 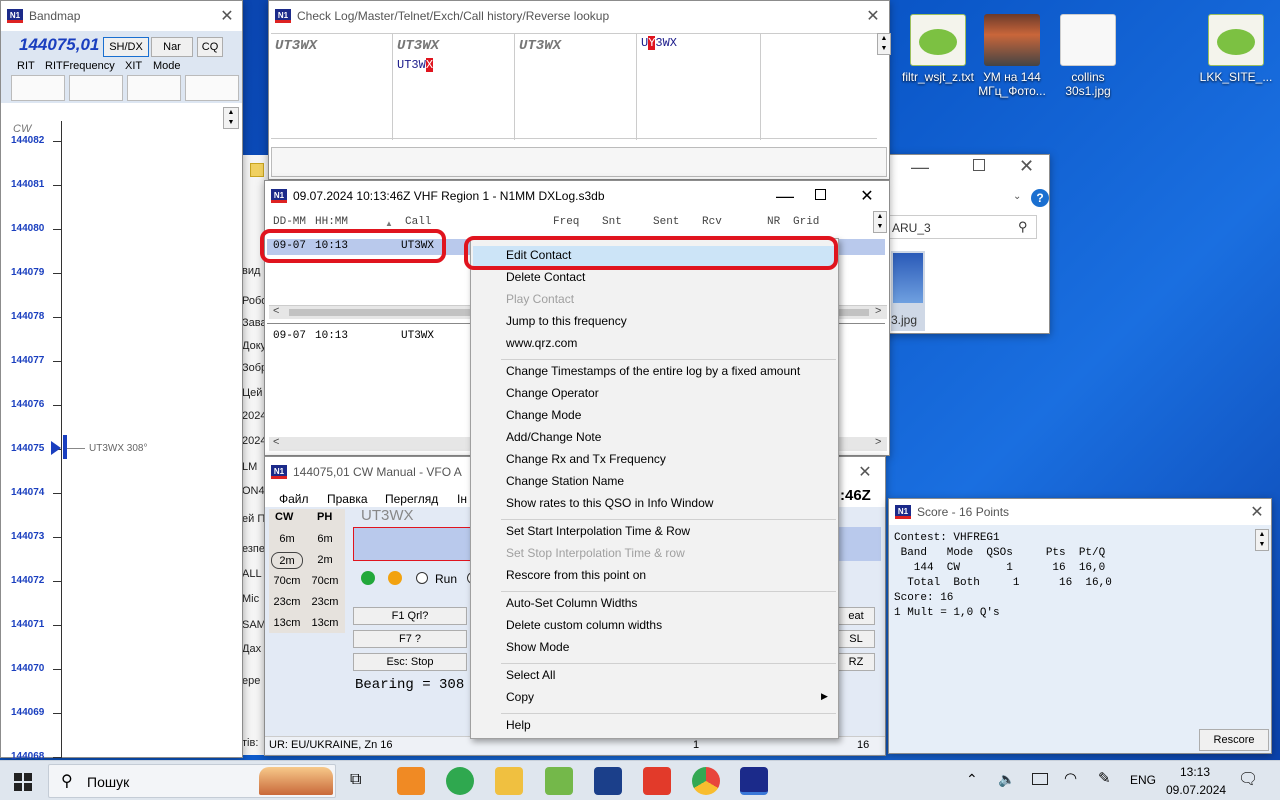 What do you see at coordinates (1143, 780) in the screenshot?
I see `language-indicator: ENG` at bounding box center [1143, 780].